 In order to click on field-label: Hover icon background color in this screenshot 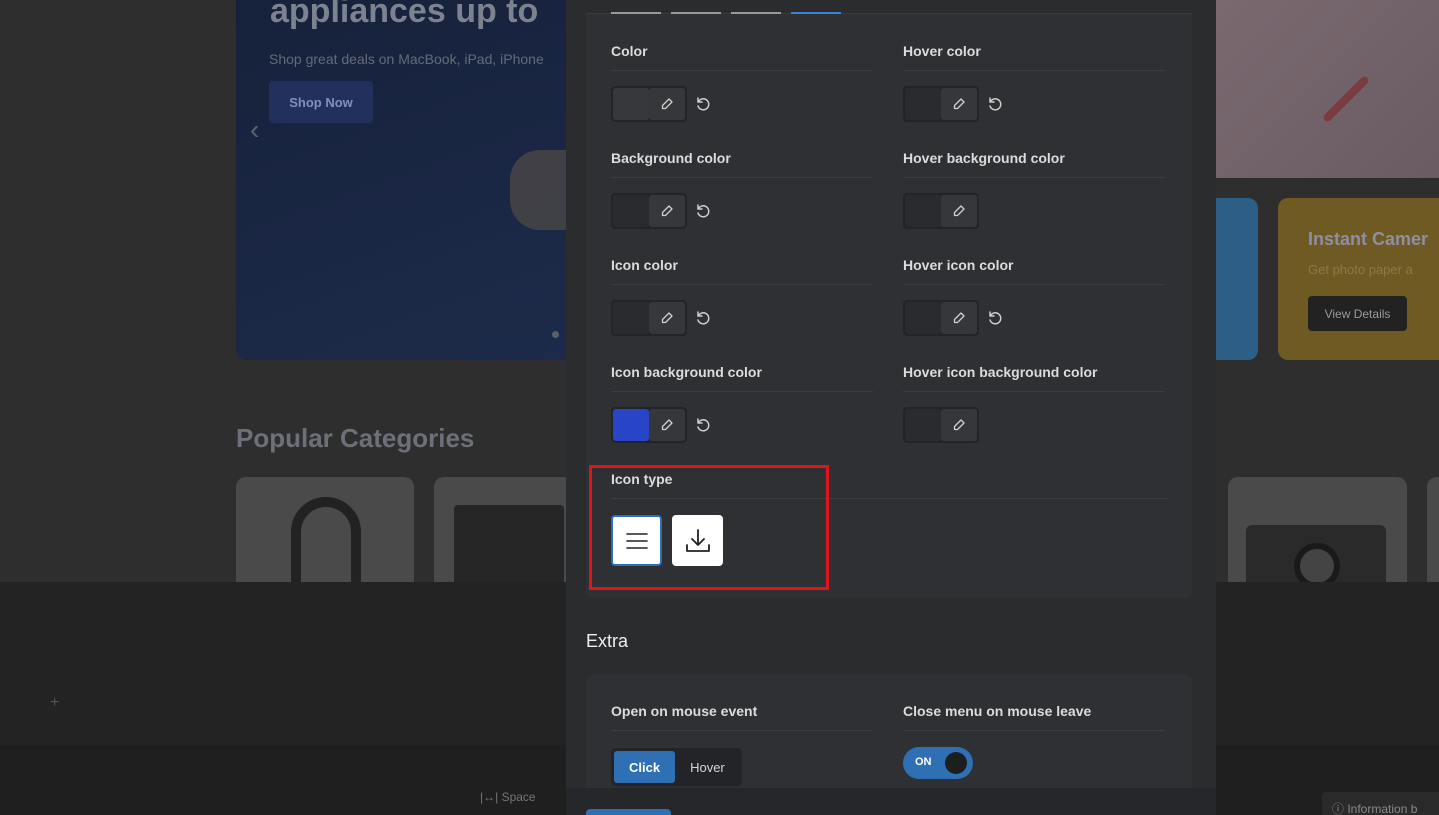, I will do `click(1000, 372)`.